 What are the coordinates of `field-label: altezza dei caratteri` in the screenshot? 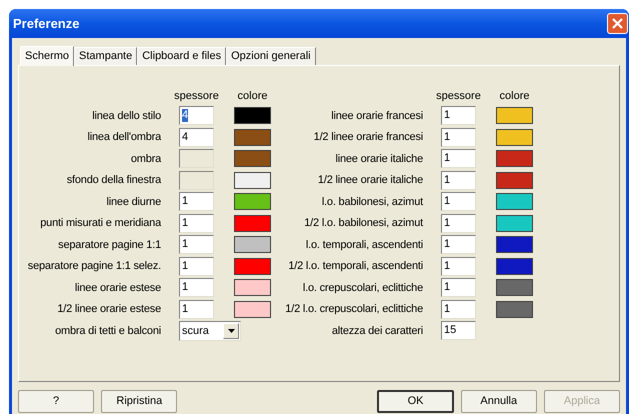 It's located at (377, 331).